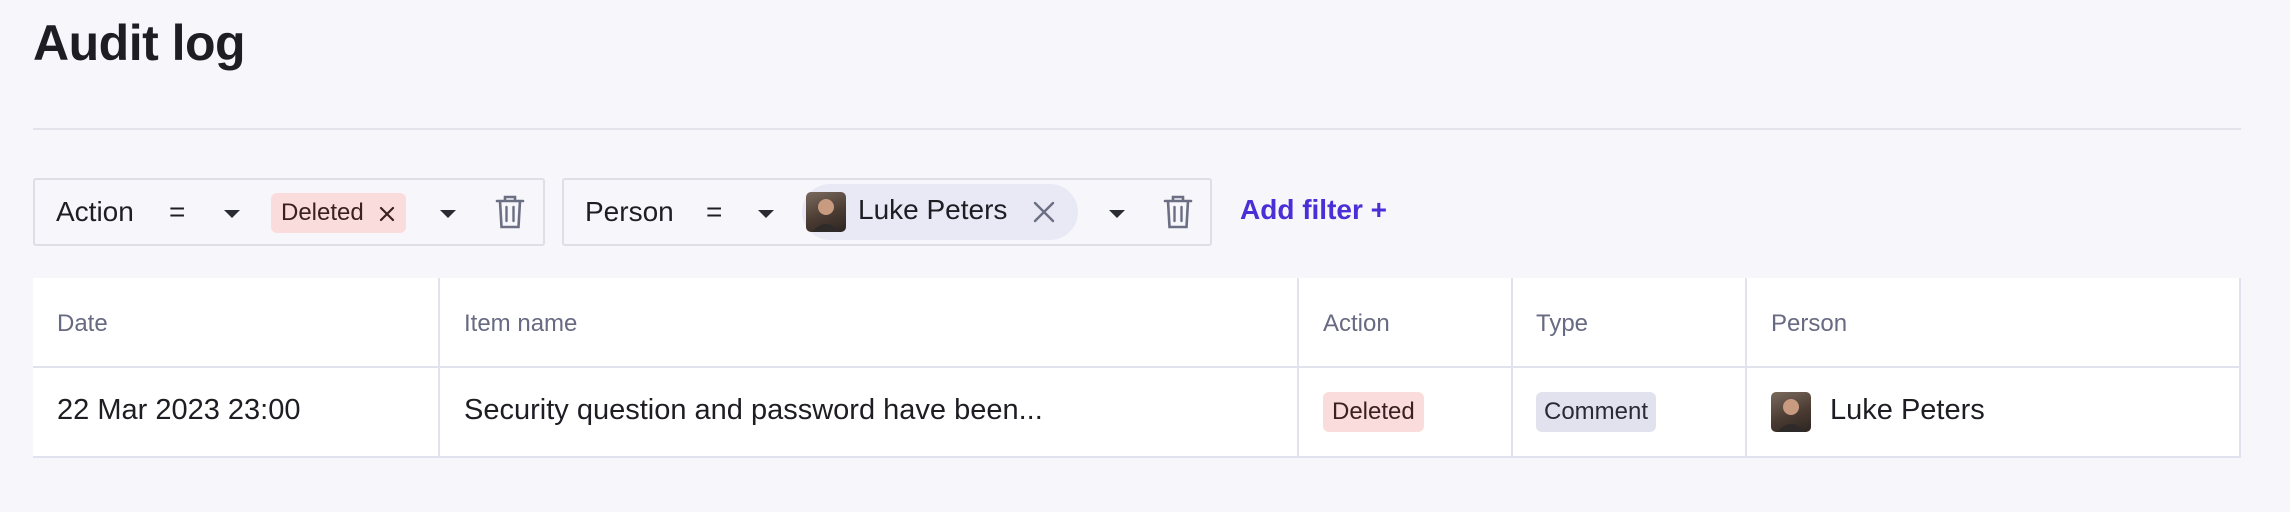 The height and width of the screenshot is (512, 2290). Describe the element at coordinates (1356, 324) in the screenshot. I see `column-header-action: Action` at that location.